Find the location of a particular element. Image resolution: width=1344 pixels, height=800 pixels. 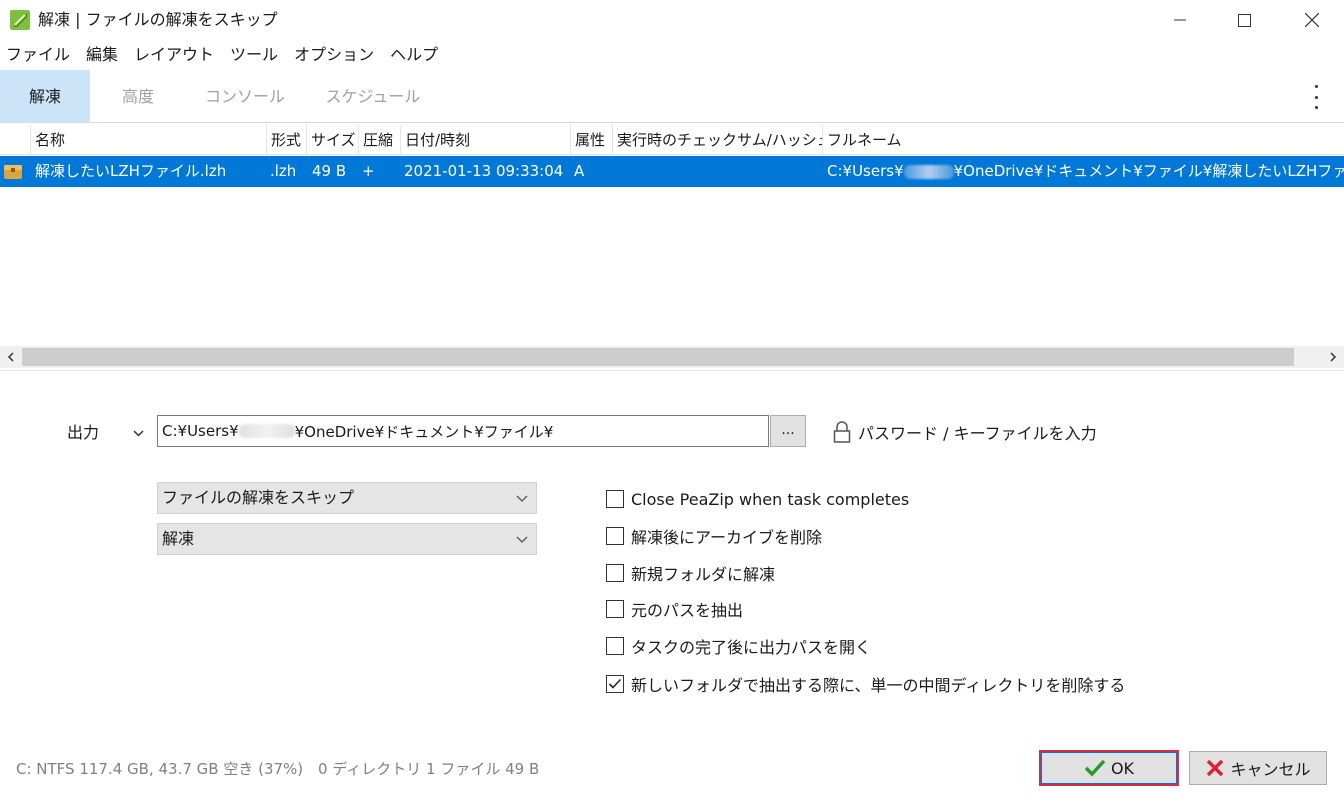

checkmark-icon is located at coordinates (615, 683).